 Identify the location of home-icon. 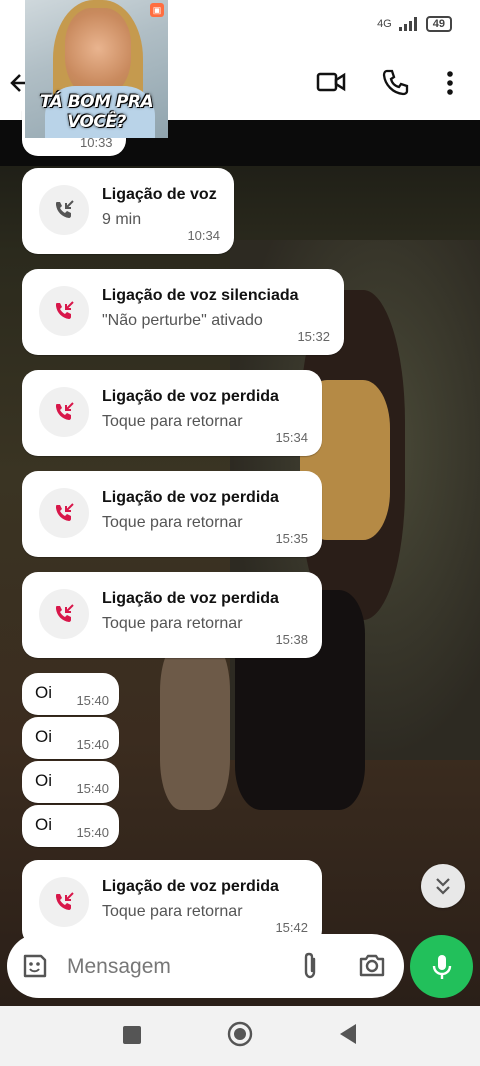
(240, 1034).